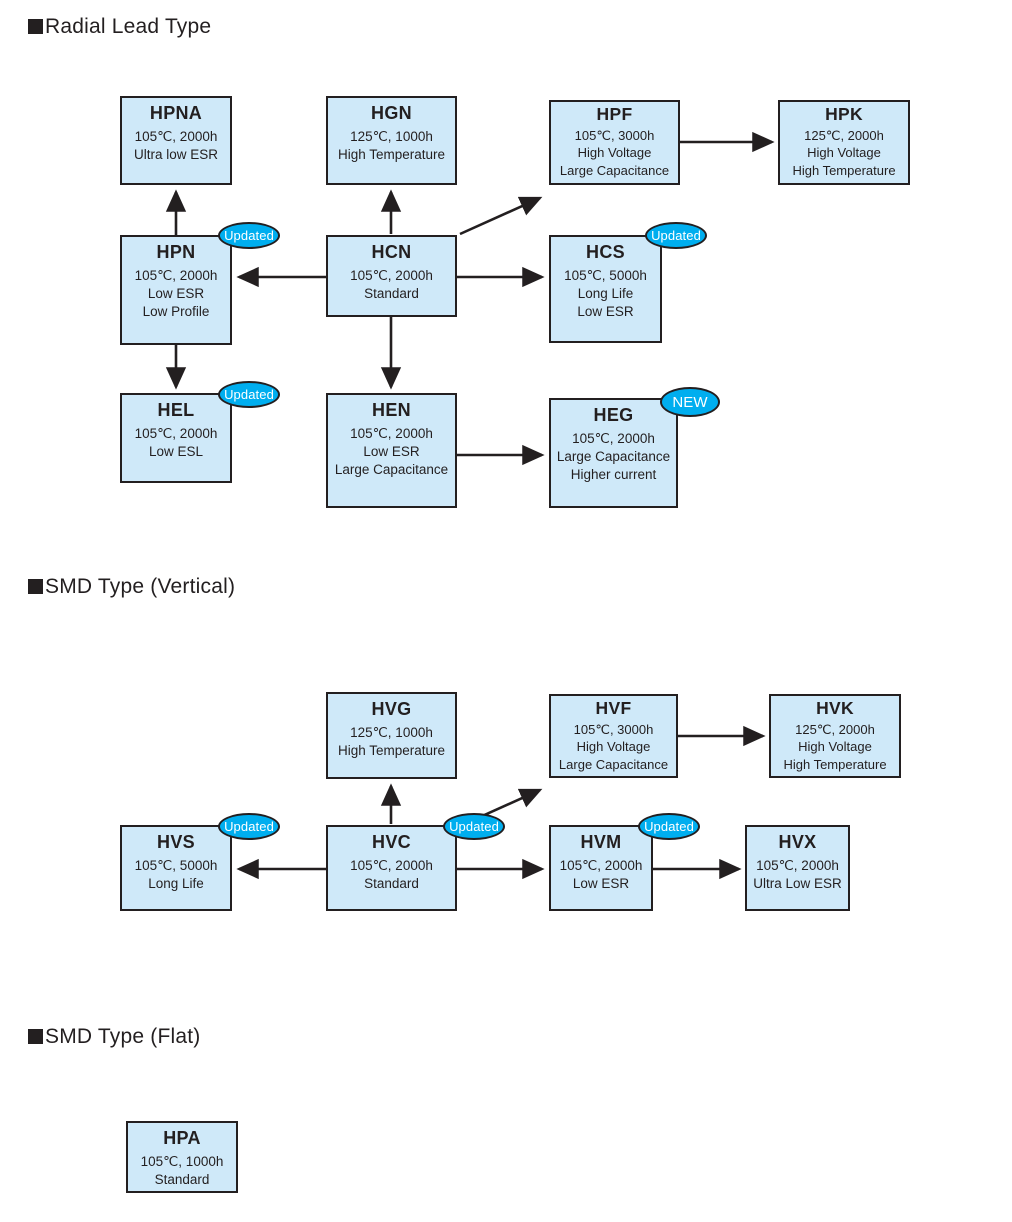 This screenshot has width=1012, height=1222. I want to click on node-title: HPF, so click(614, 114).